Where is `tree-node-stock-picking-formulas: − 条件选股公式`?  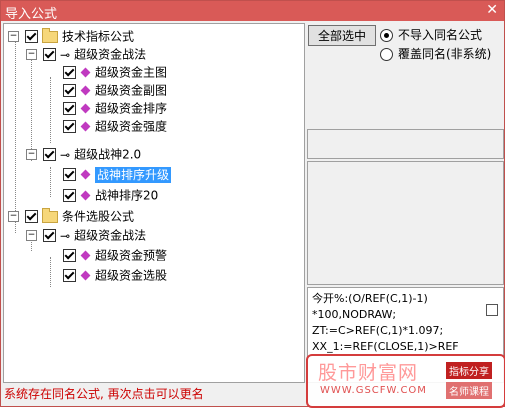 tree-node-stock-picking-formulas: − 条件选股公式 is located at coordinates (71, 216).